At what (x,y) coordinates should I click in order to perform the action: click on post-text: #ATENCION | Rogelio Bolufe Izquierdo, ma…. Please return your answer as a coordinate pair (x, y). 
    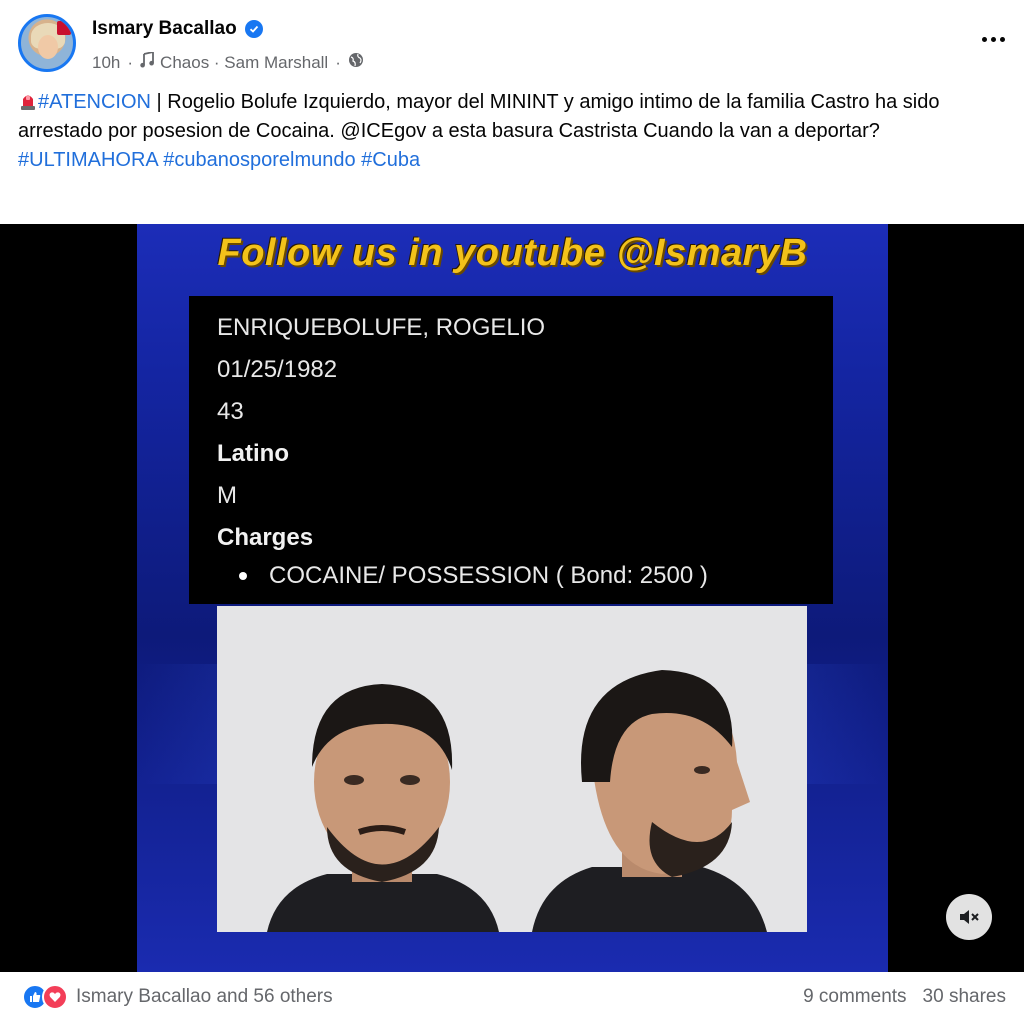
    Looking at the image, I should click on (508, 131).